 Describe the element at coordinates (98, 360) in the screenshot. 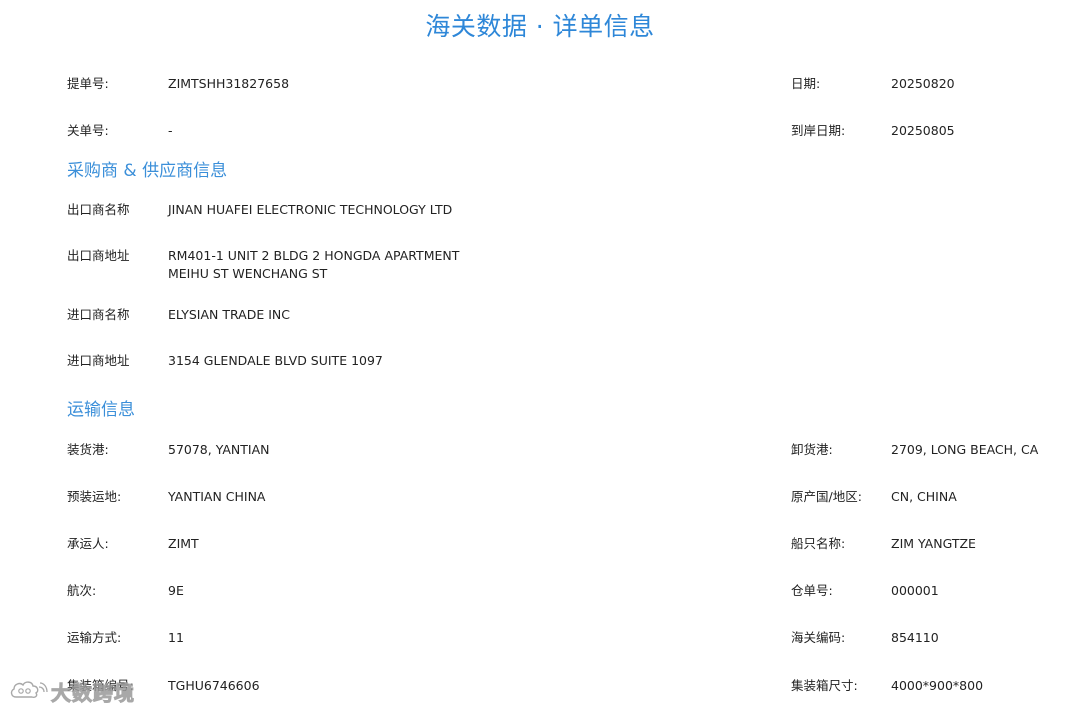

I see `importer-address-label: 进口商地址` at that location.